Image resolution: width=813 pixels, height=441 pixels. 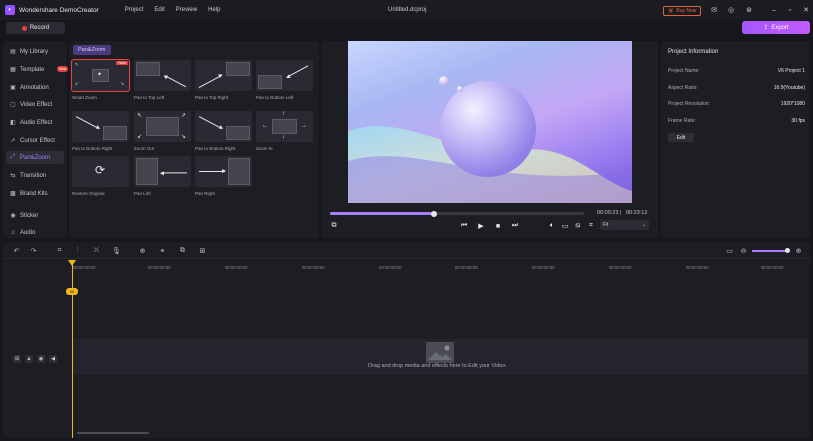 What do you see at coordinates (714, 10) in the screenshot?
I see `mail-icon: ✉` at bounding box center [714, 10].